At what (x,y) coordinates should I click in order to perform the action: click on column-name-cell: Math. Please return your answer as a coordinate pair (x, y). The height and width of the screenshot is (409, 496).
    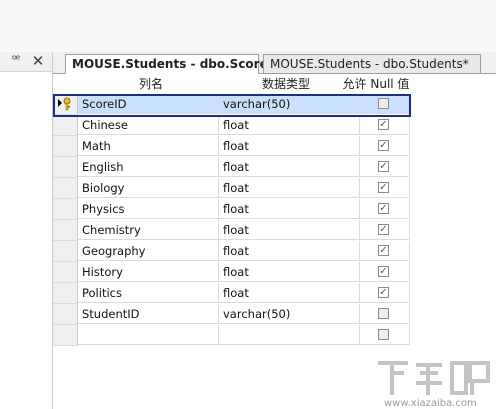
    Looking at the image, I should click on (148, 146).